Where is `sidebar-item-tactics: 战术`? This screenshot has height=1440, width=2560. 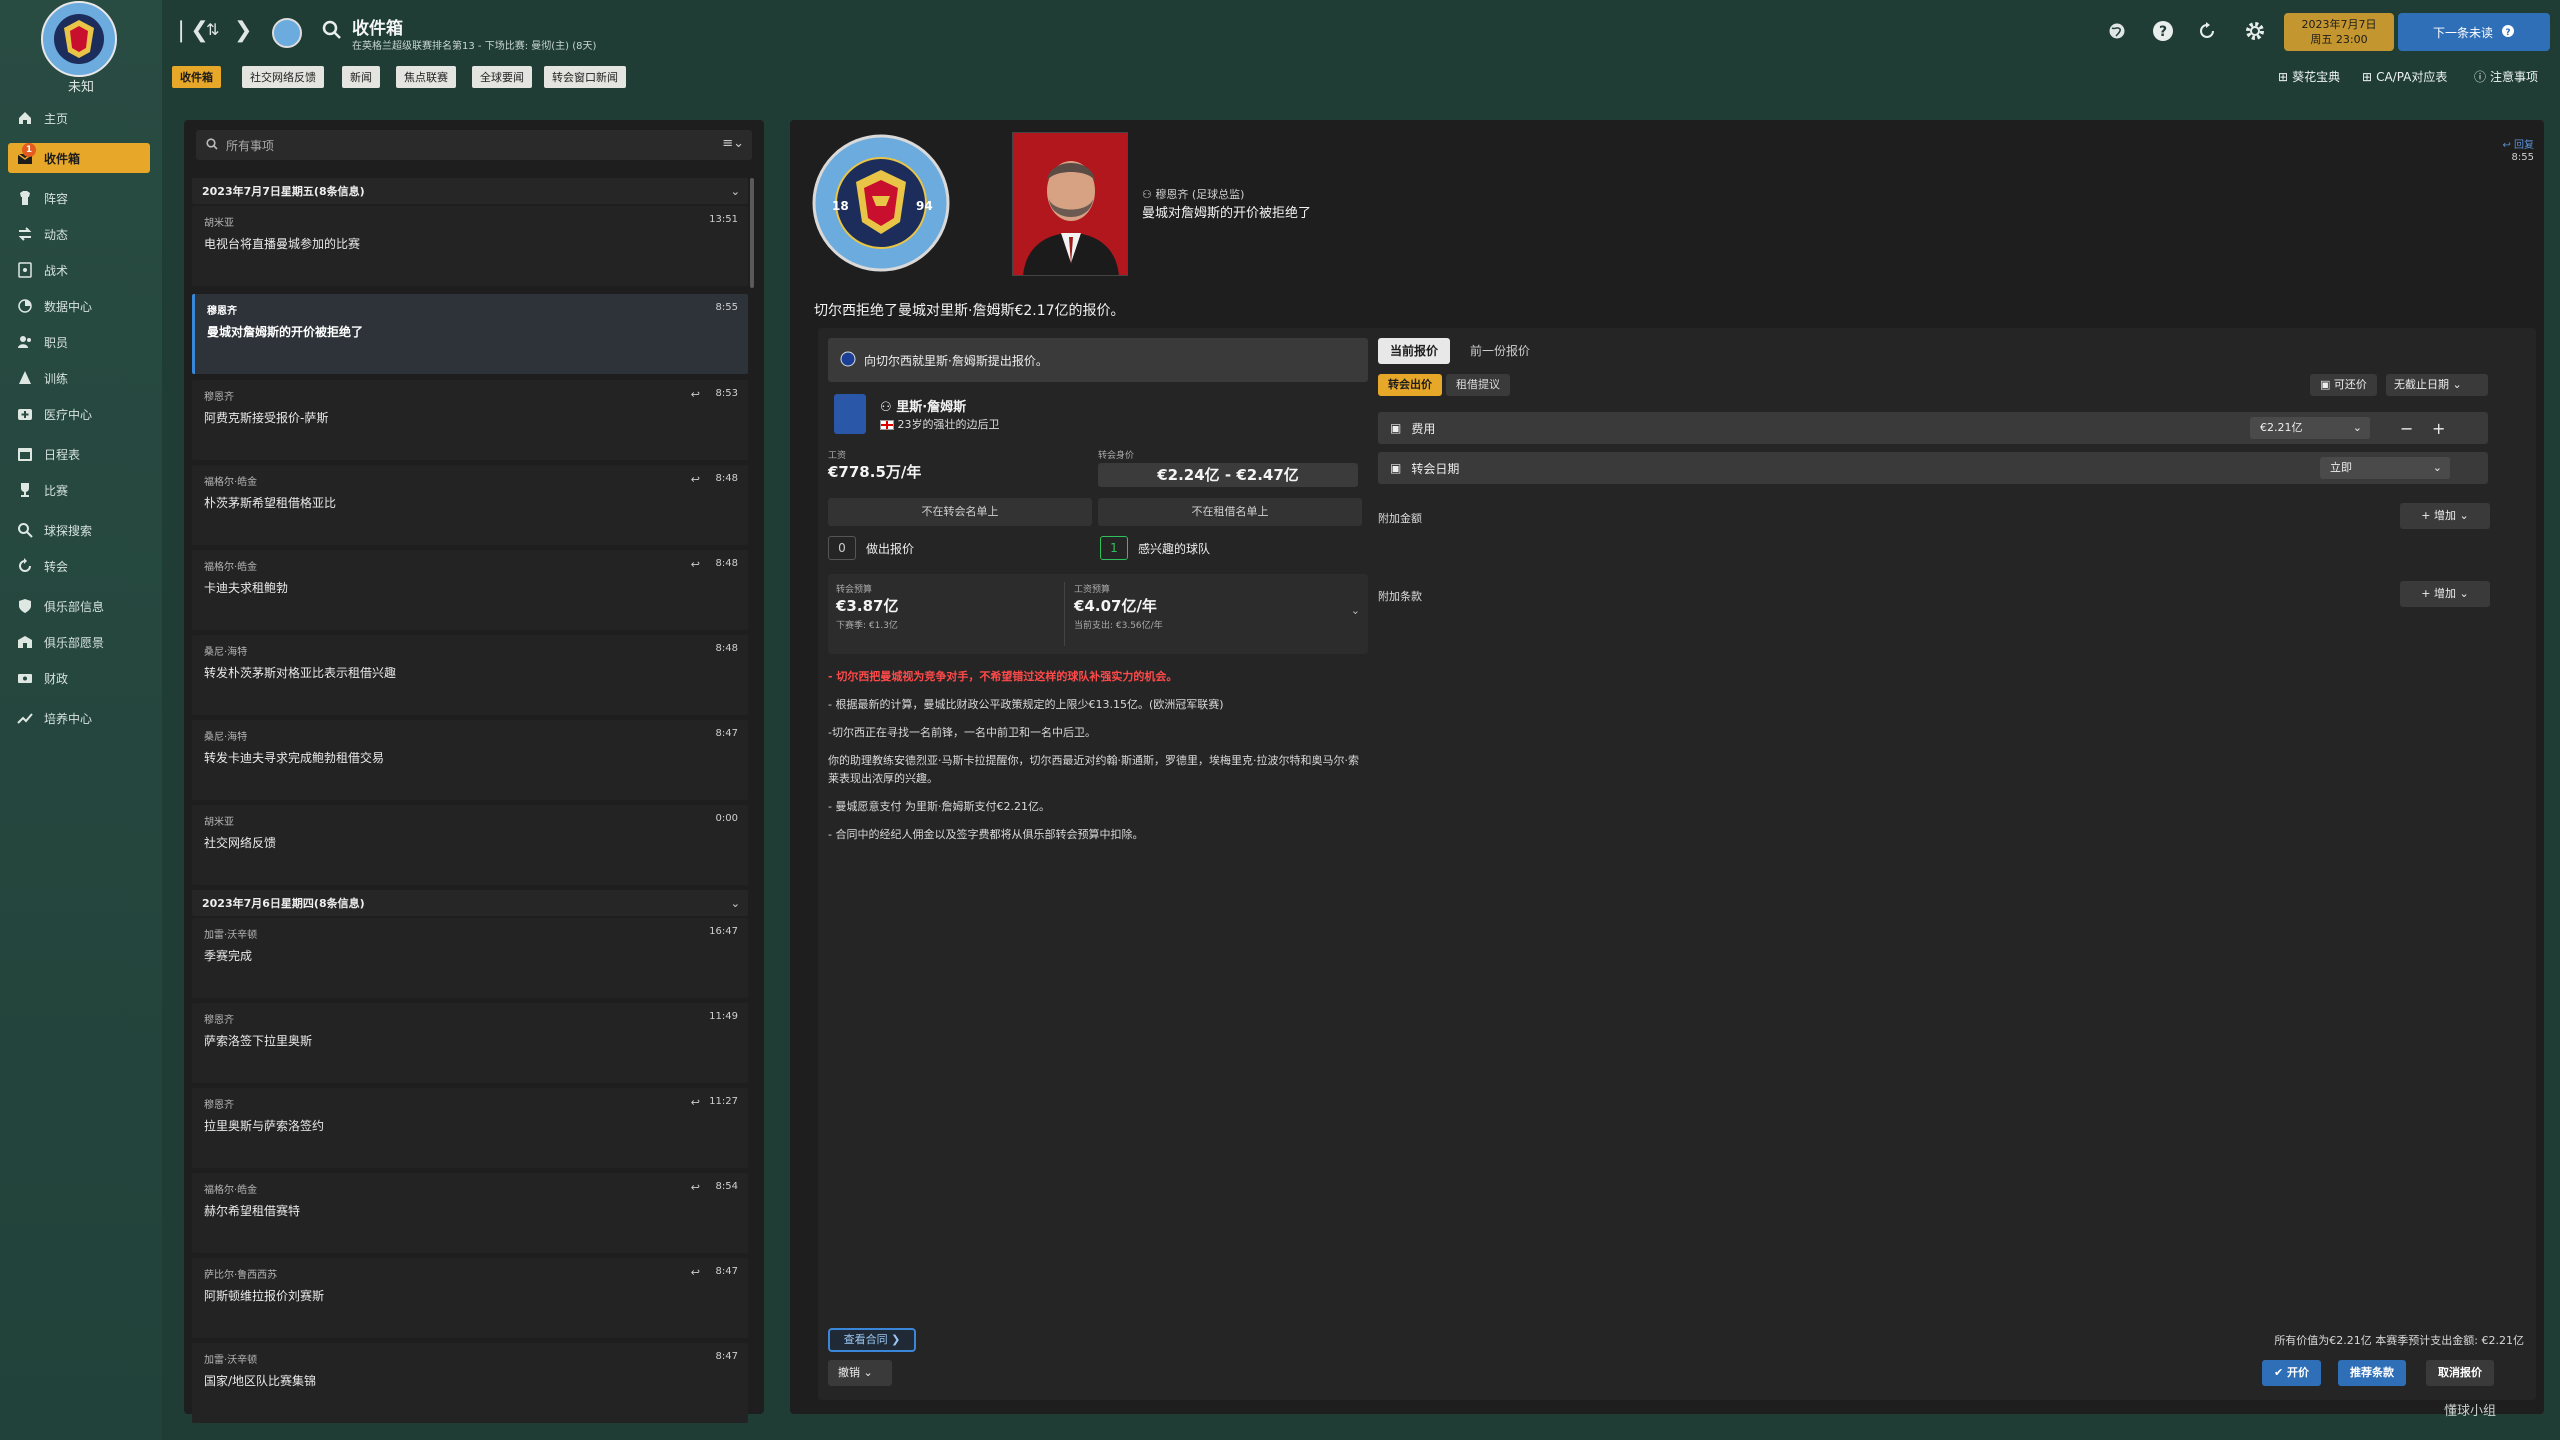 sidebar-item-tactics: 战术 is located at coordinates (79, 270).